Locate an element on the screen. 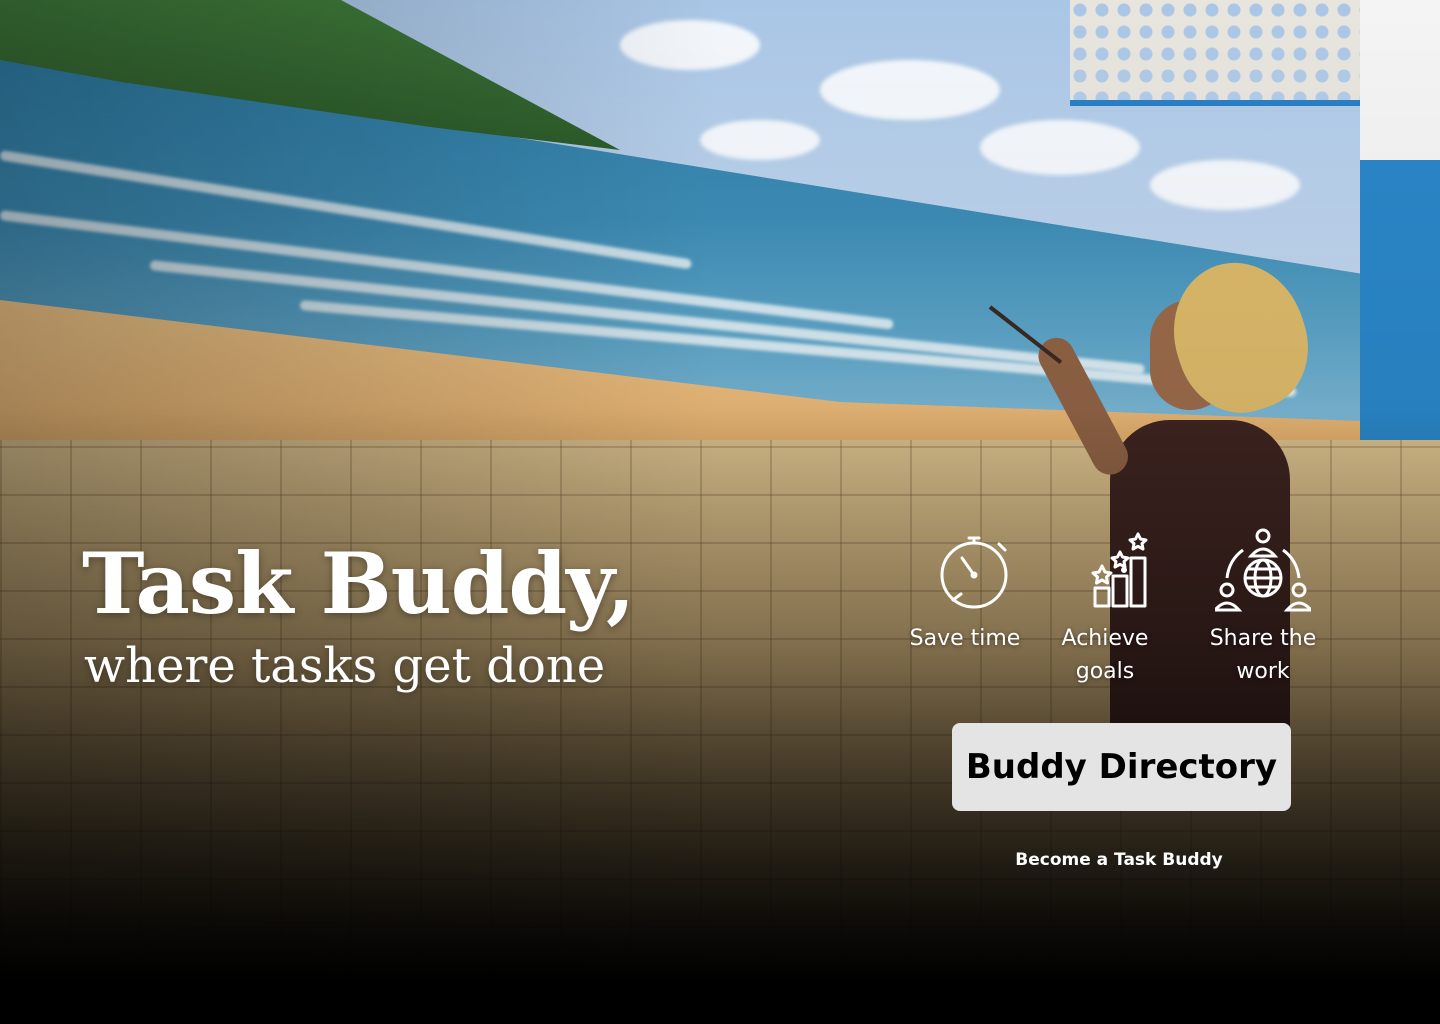 Image resolution: width=1440 pixels, height=1024 pixels. feature-list: Save time Achieve goals Share the work is located at coordinates (1110, 613).